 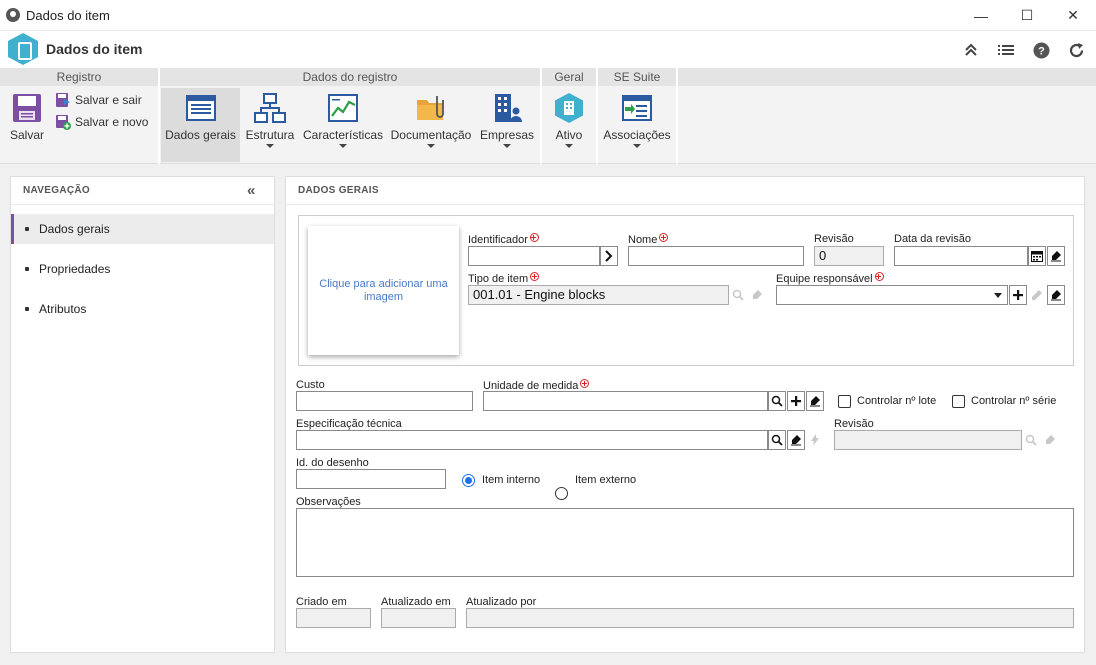 I want to click on tipo-item-field: 001.01 - Engine blocks, so click(x=598, y=295).